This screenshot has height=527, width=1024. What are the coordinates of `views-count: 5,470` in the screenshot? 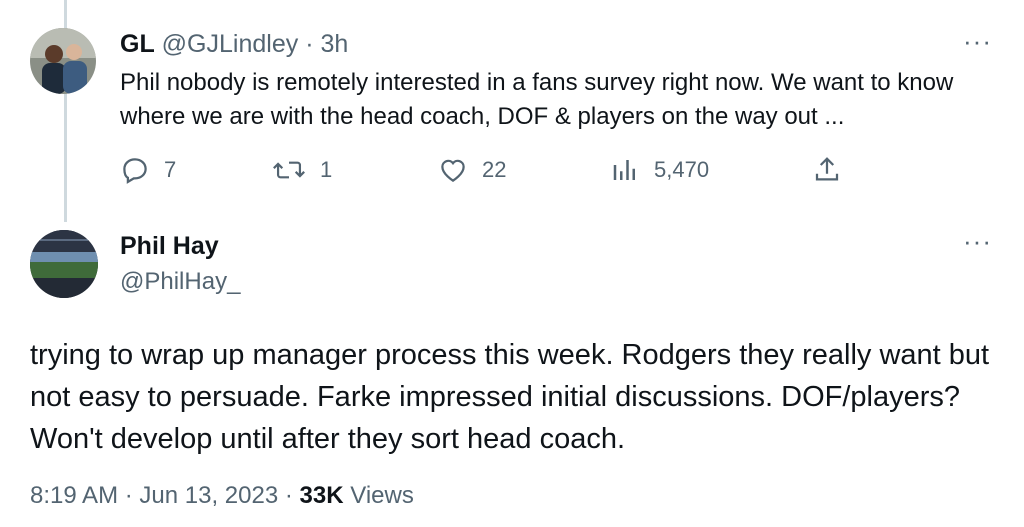 It's located at (682, 169).